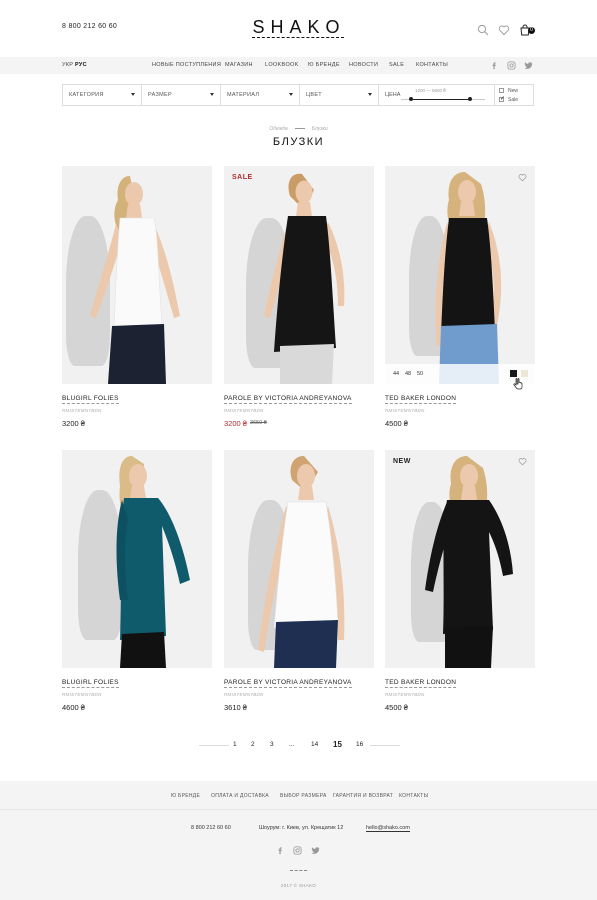 This screenshot has height=900, width=597. Describe the element at coordinates (185, 796) in the screenshot. I see `footer-nav-about: Ю БРЕНДЕ` at that location.